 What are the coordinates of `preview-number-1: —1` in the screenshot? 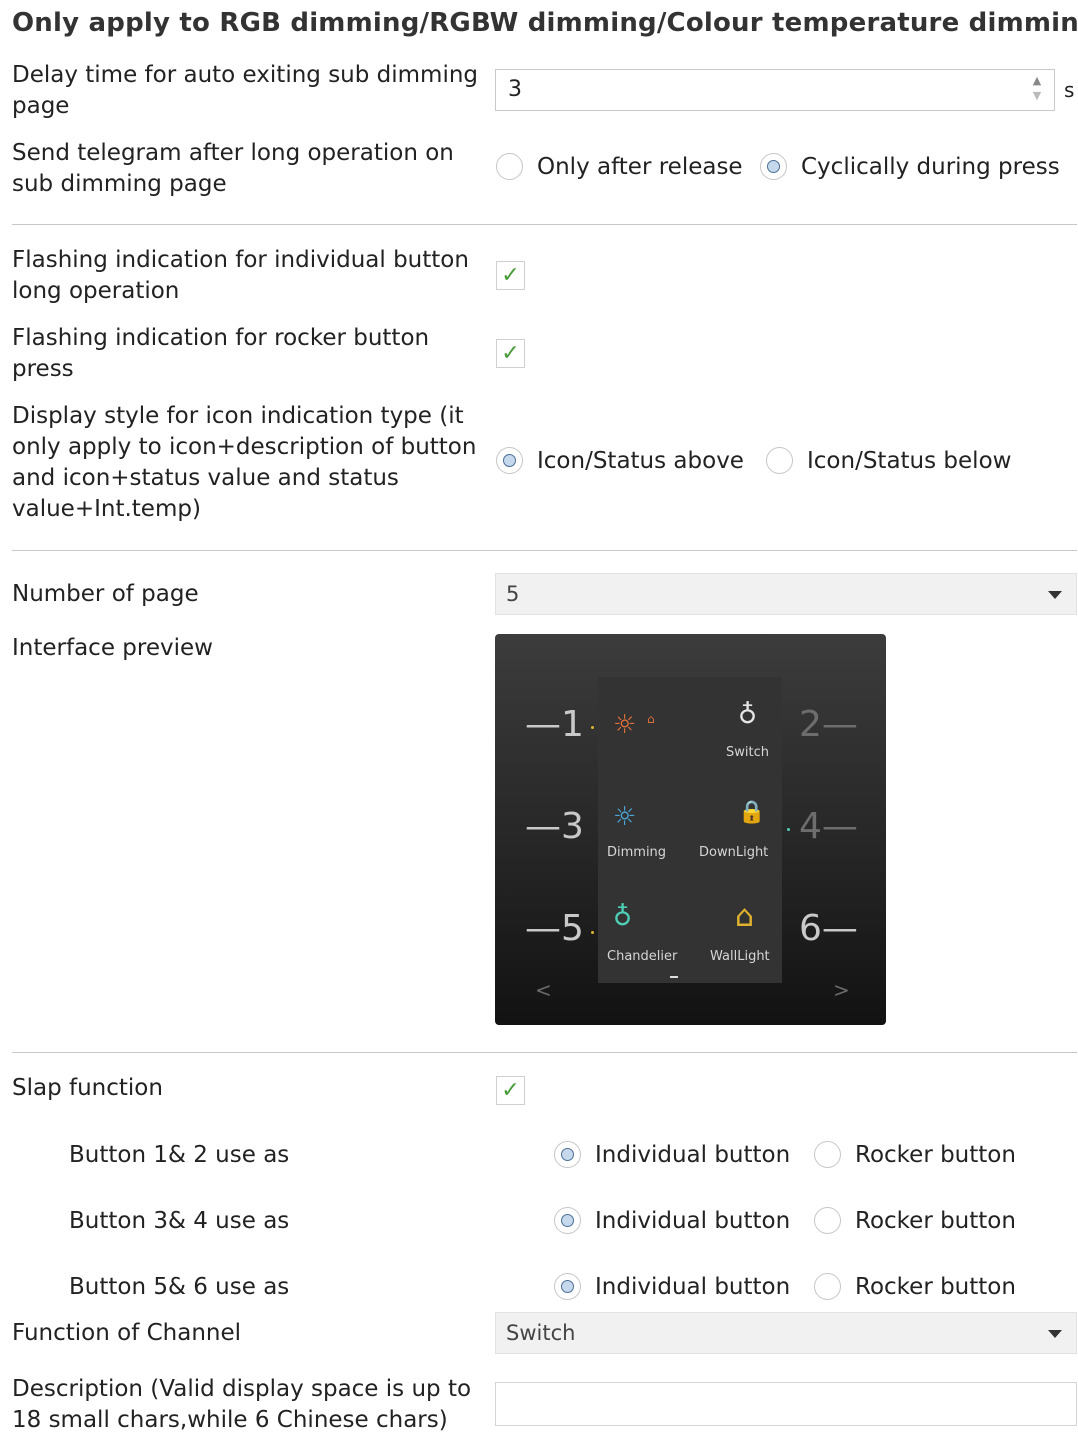 It's located at (554, 724).